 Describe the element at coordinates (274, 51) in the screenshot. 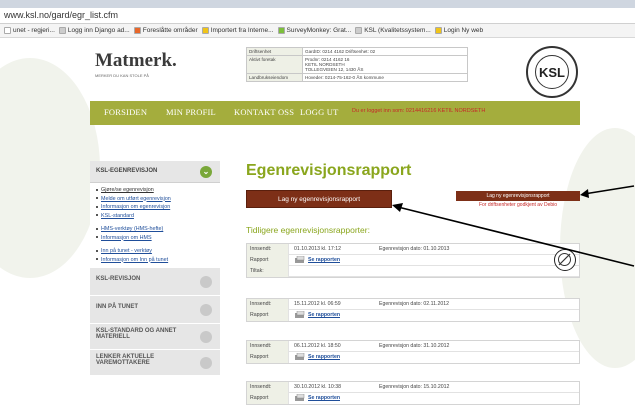

I see `info-label: Driftsenhet` at that location.